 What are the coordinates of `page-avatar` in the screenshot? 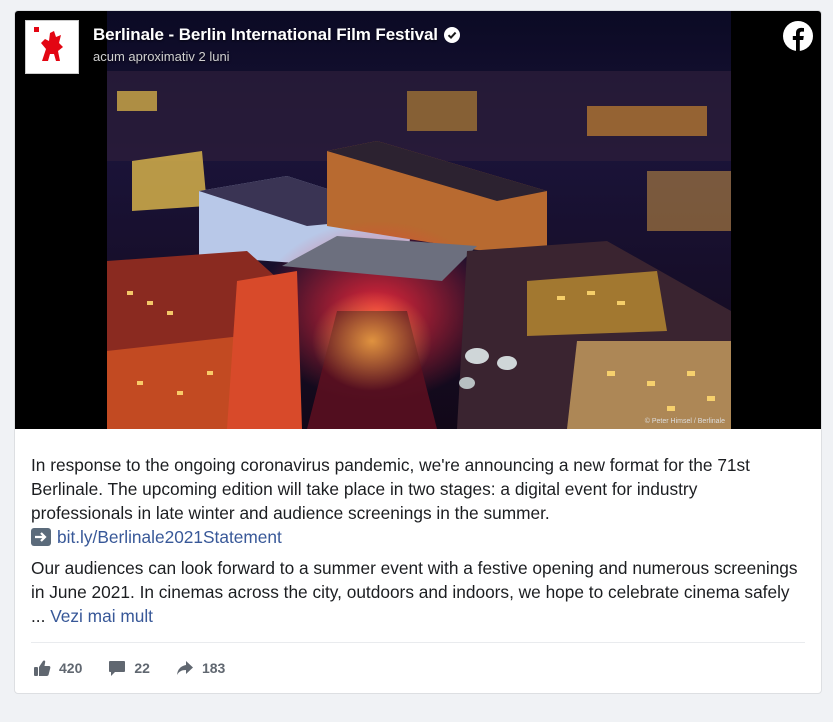 It's located at (52, 47).